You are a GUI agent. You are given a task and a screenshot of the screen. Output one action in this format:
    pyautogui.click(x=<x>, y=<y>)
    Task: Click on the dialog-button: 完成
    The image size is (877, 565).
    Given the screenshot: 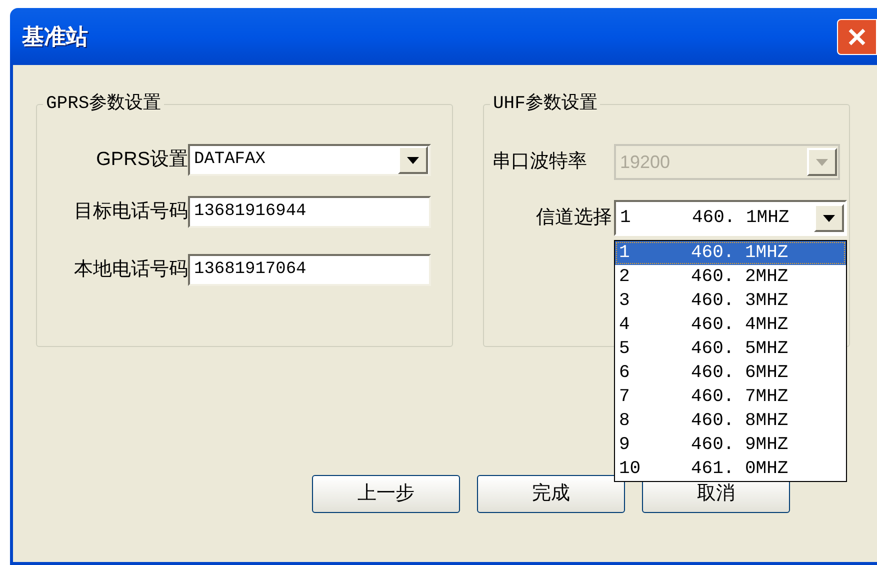 What is the action you would take?
    pyautogui.click(x=551, y=494)
    